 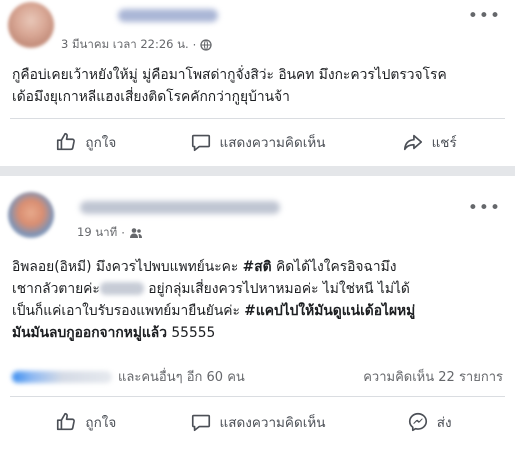 What do you see at coordinates (429, 422) in the screenshot?
I see `send-button: ส่ง` at bounding box center [429, 422].